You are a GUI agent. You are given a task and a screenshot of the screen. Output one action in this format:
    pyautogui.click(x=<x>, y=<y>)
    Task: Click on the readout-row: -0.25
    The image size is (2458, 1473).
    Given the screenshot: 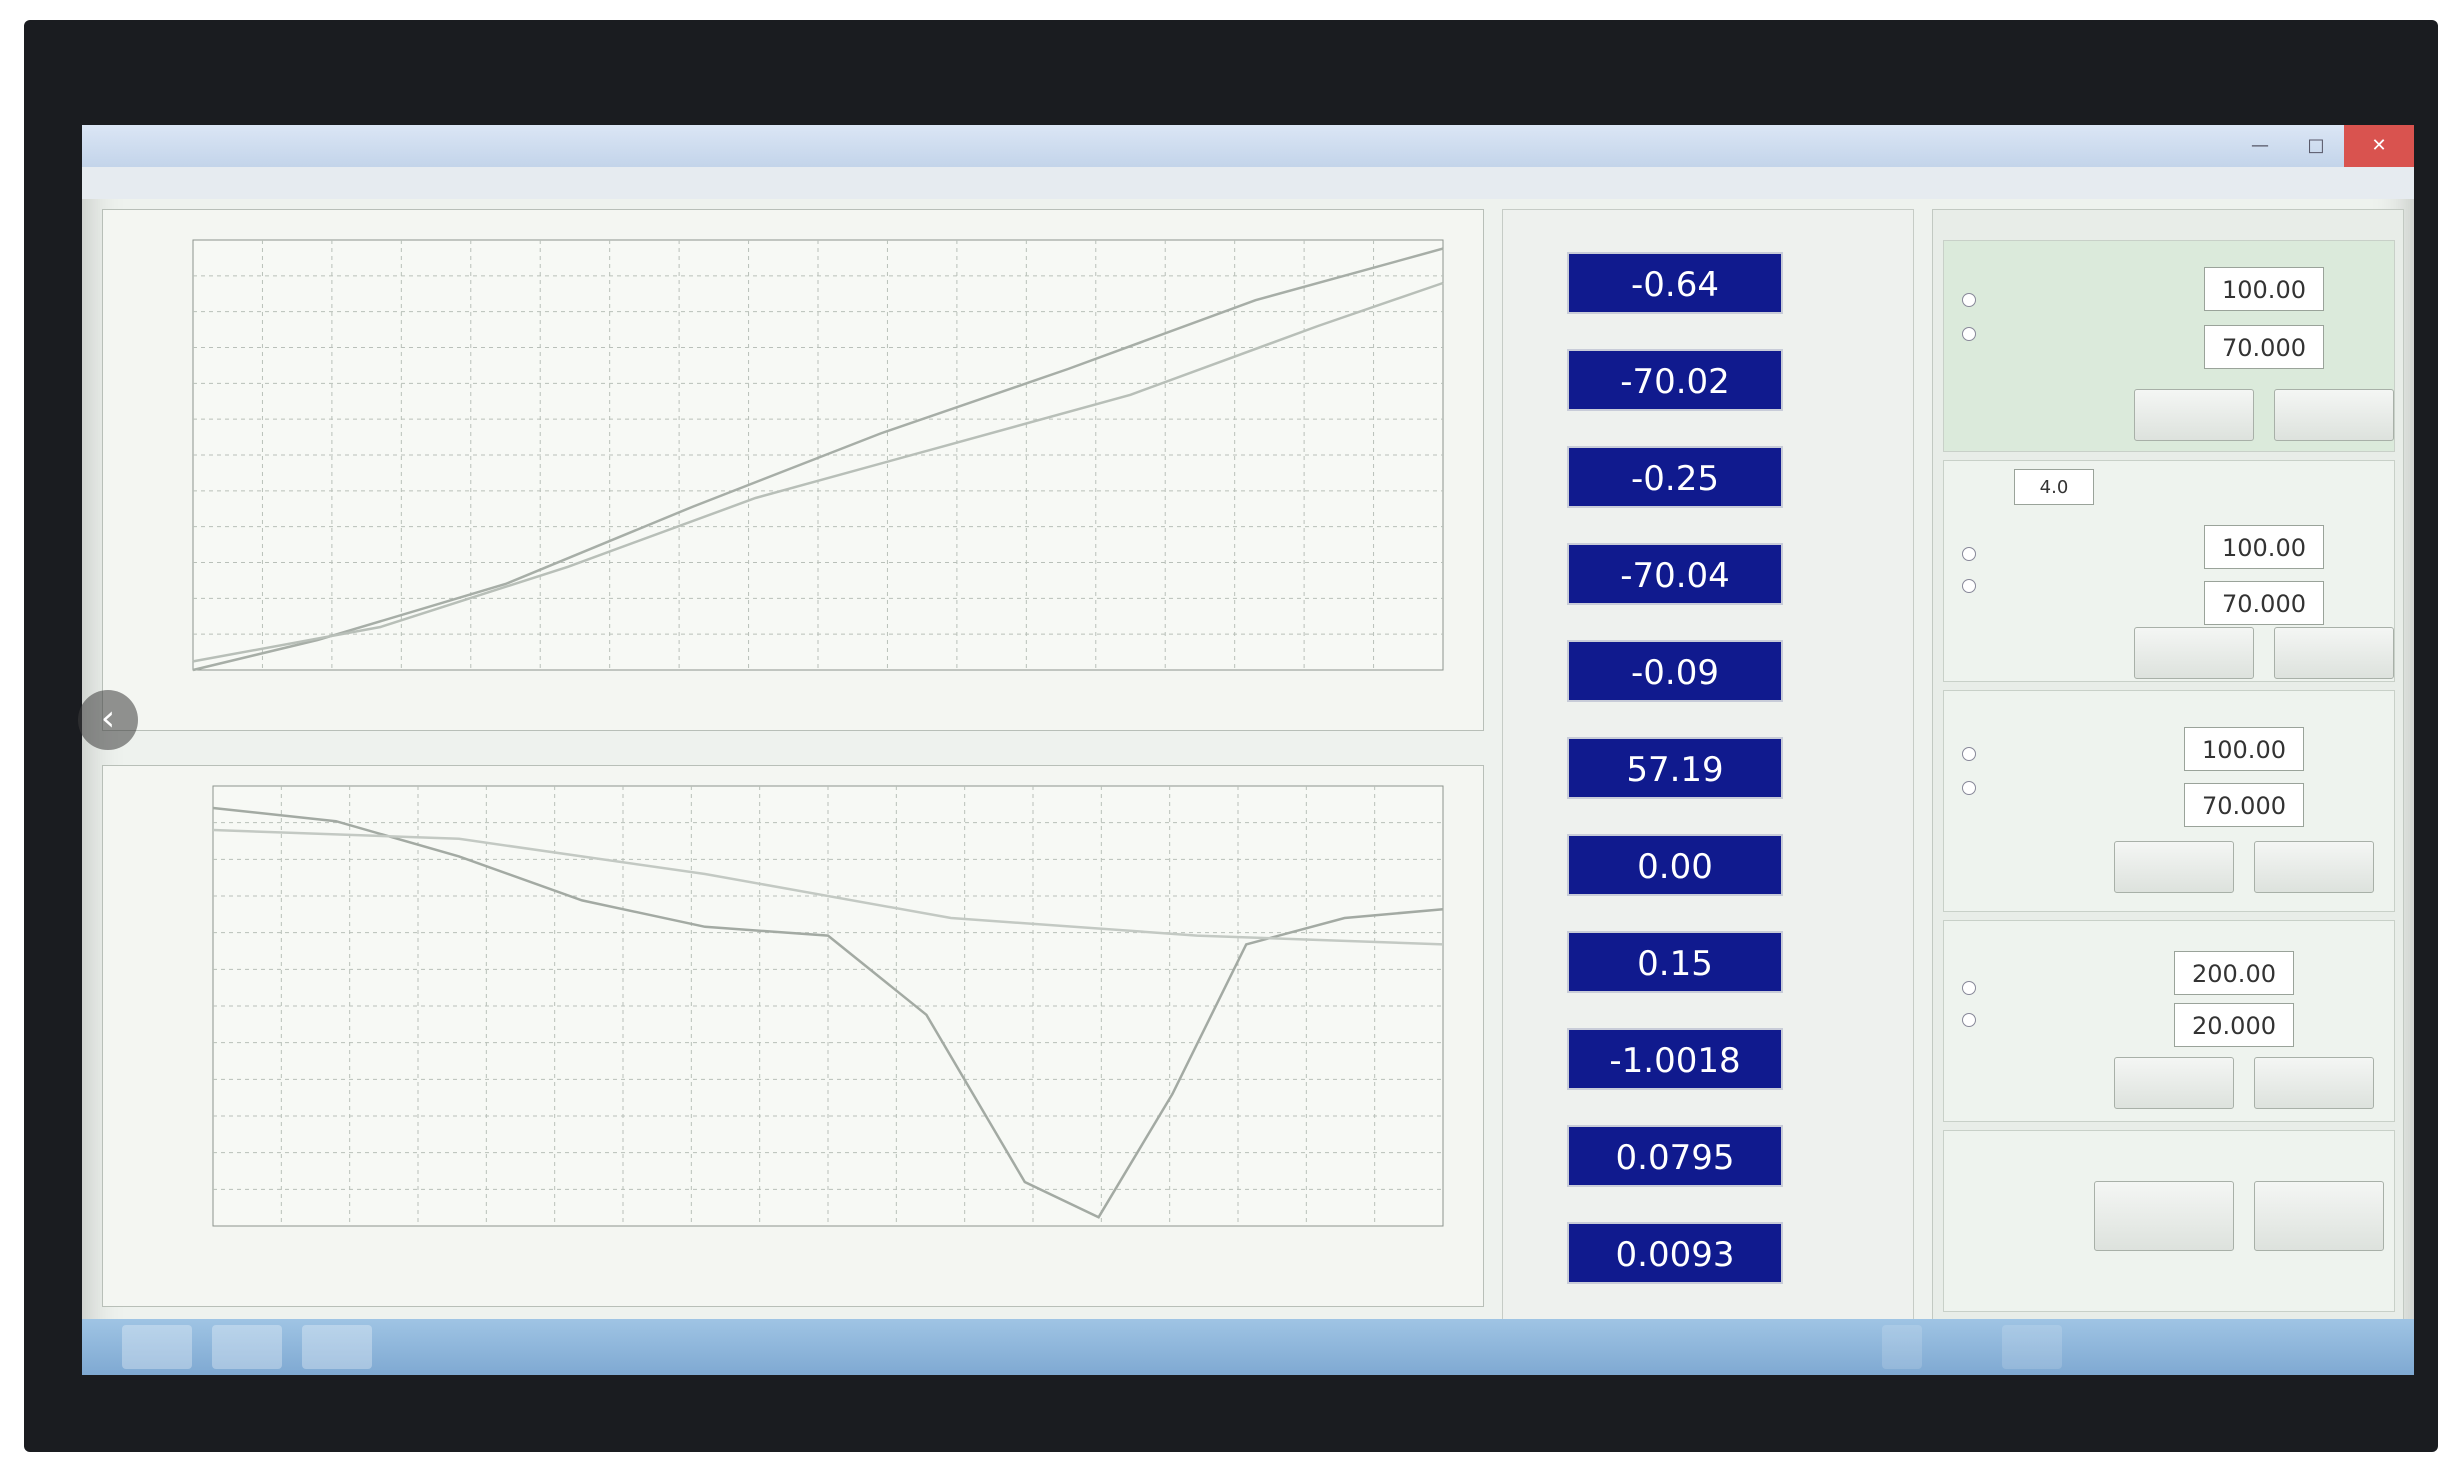 What is the action you would take?
    pyautogui.click(x=1708, y=479)
    